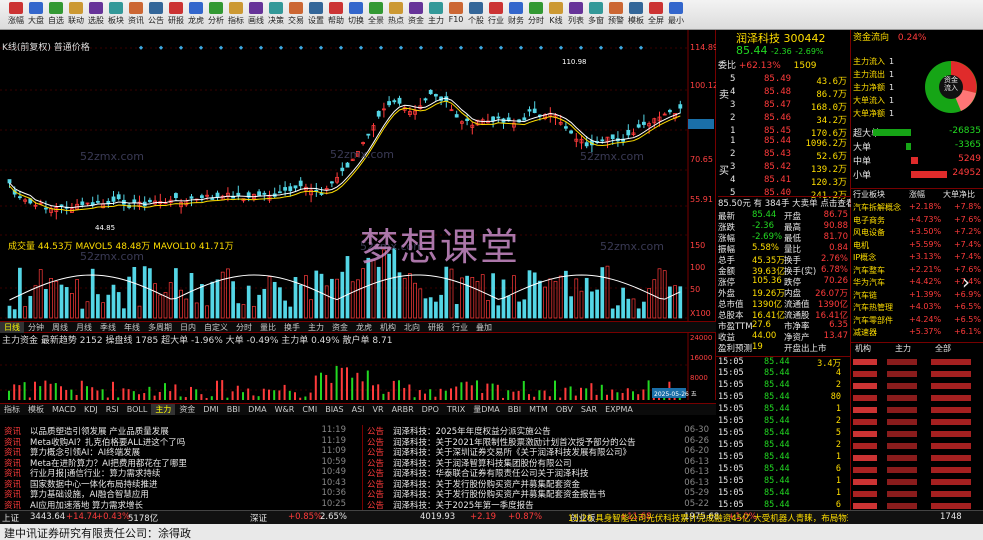  I want to click on toolbar-label: K线, so click(556, 20).